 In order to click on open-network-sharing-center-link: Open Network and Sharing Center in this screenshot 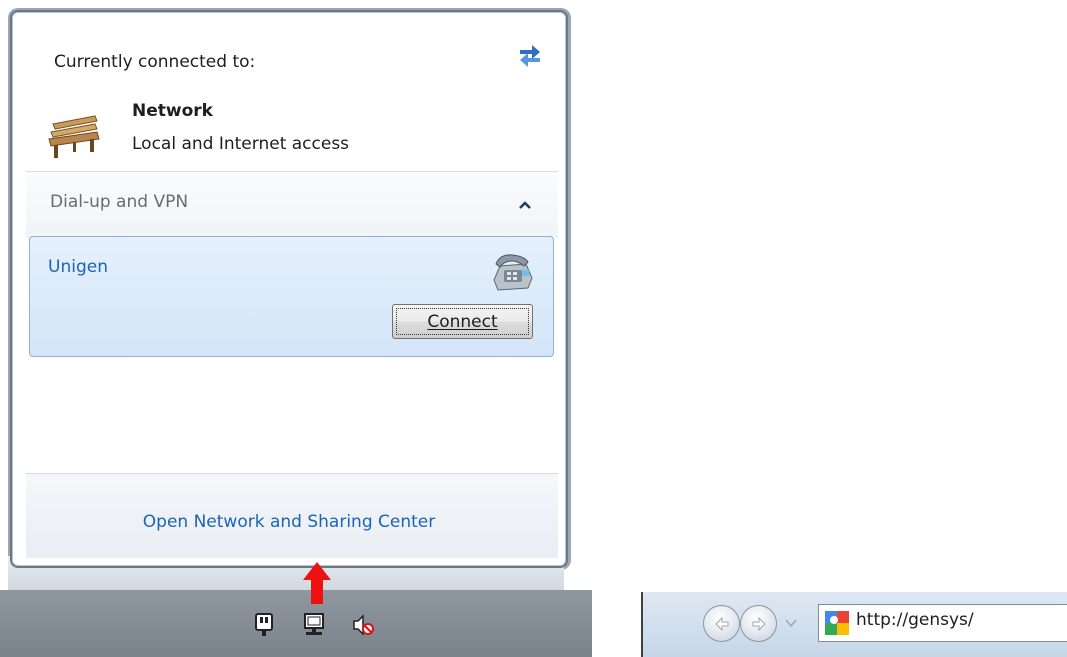, I will do `click(289, 522)`.